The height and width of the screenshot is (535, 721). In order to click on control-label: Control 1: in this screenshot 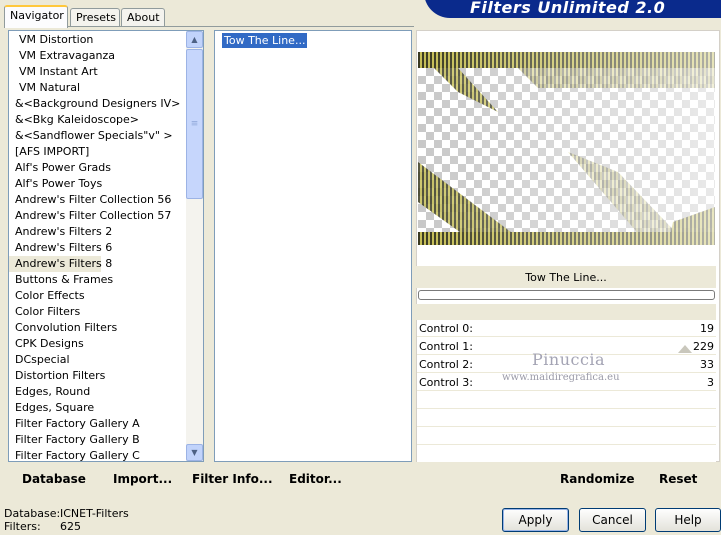, I will do `click(446, 346)`.